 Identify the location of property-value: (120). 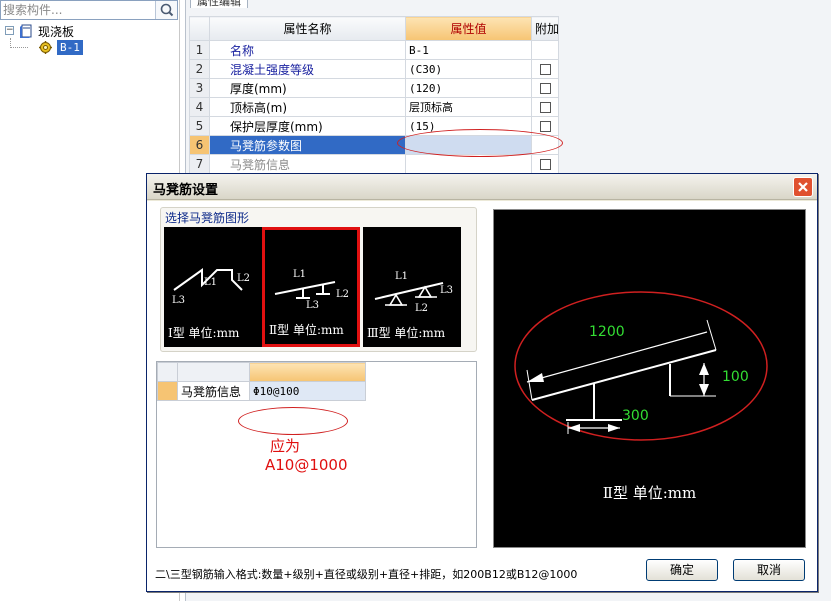
(468, 88).